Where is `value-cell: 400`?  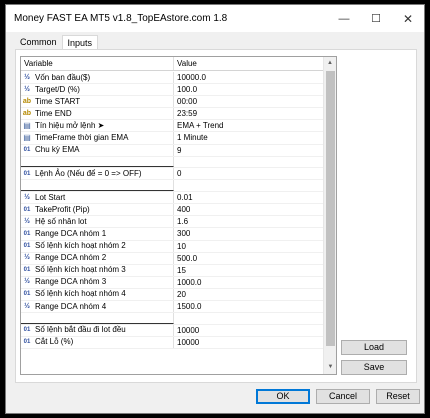
value-cell: 400 is located at coordinates (249, 209).